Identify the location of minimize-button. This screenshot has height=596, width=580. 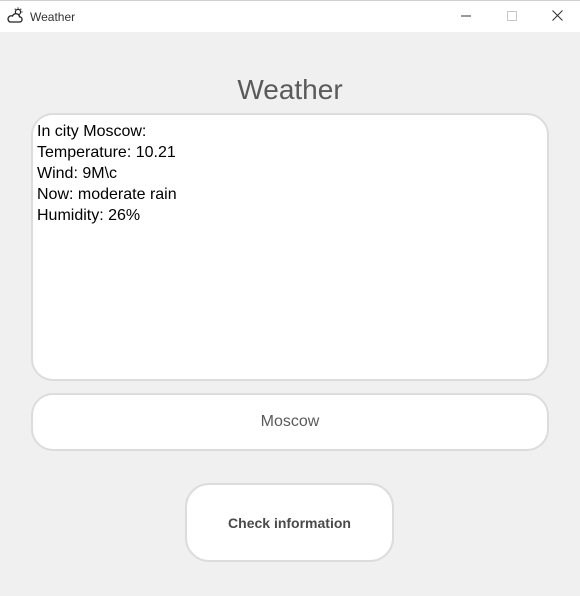
(466, 16).